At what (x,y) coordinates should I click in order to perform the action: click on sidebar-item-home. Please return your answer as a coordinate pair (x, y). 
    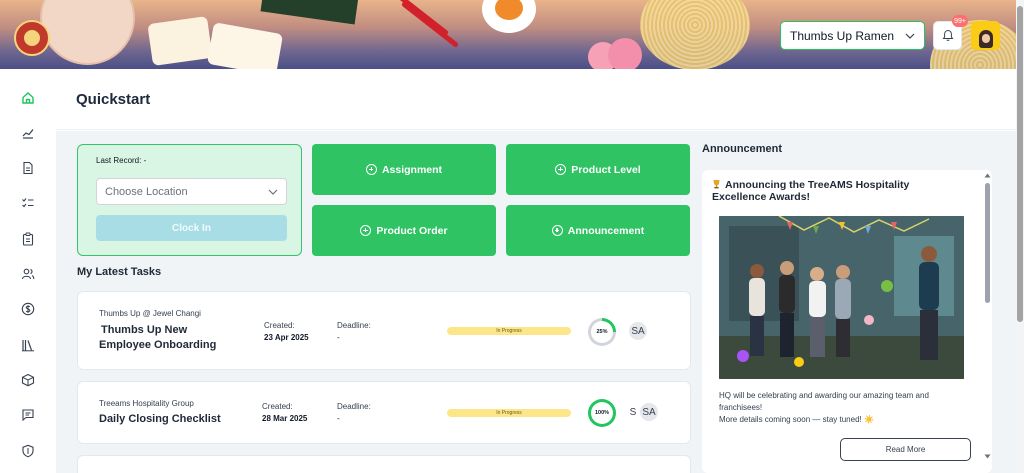
    Looking at the image, I should click on (28, 98).